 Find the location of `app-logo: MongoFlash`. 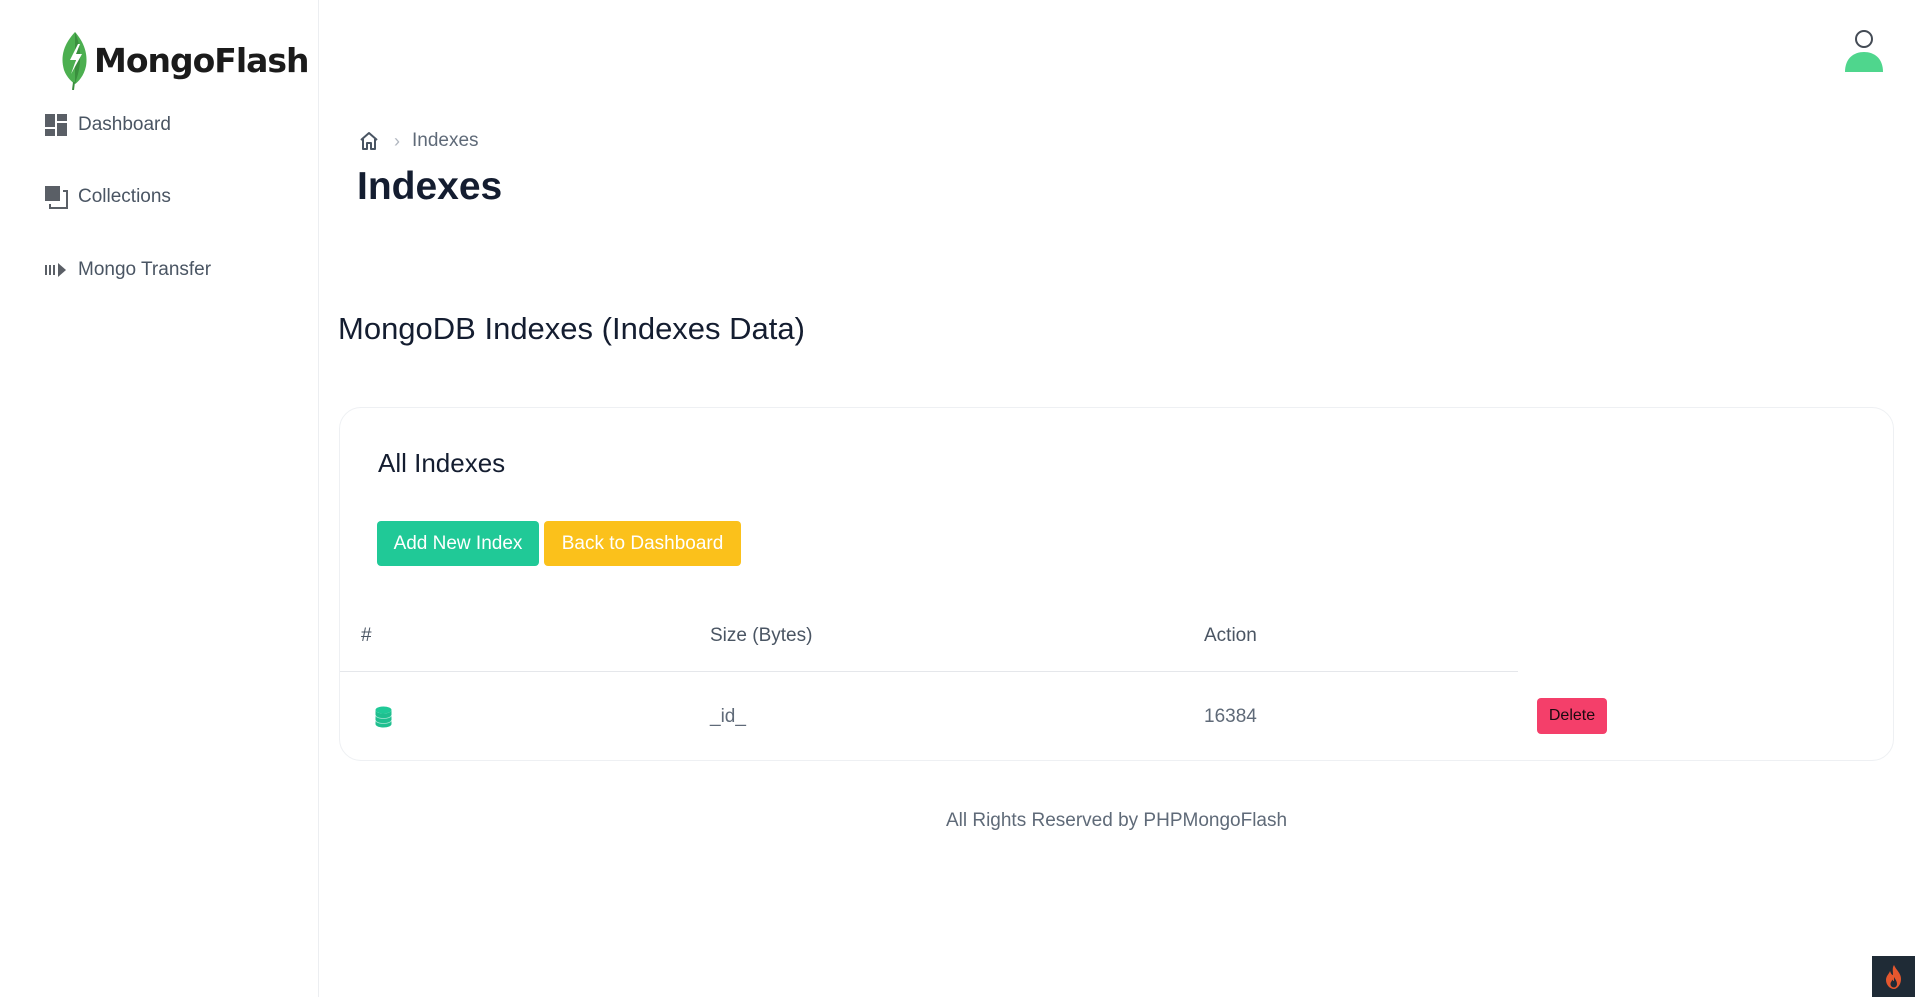

app-logo: MongoFlash is located at coordinates (184, 60).